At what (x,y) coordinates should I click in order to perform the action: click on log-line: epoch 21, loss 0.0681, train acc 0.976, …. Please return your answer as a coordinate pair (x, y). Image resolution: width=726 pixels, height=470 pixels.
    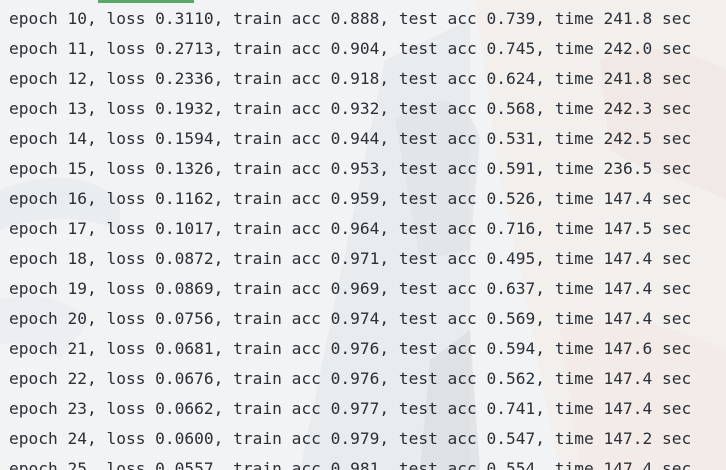
    Looking at the image, I should click on (350, 348).